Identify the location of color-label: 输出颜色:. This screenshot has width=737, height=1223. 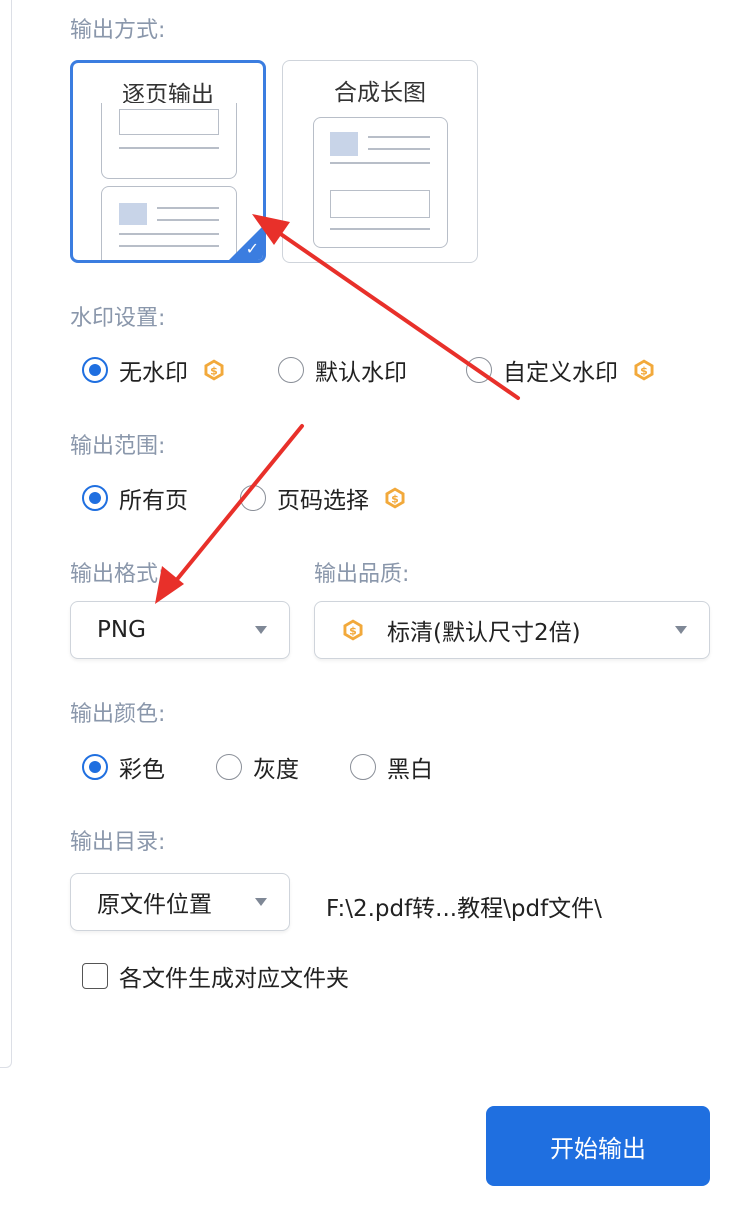
(118, 714).